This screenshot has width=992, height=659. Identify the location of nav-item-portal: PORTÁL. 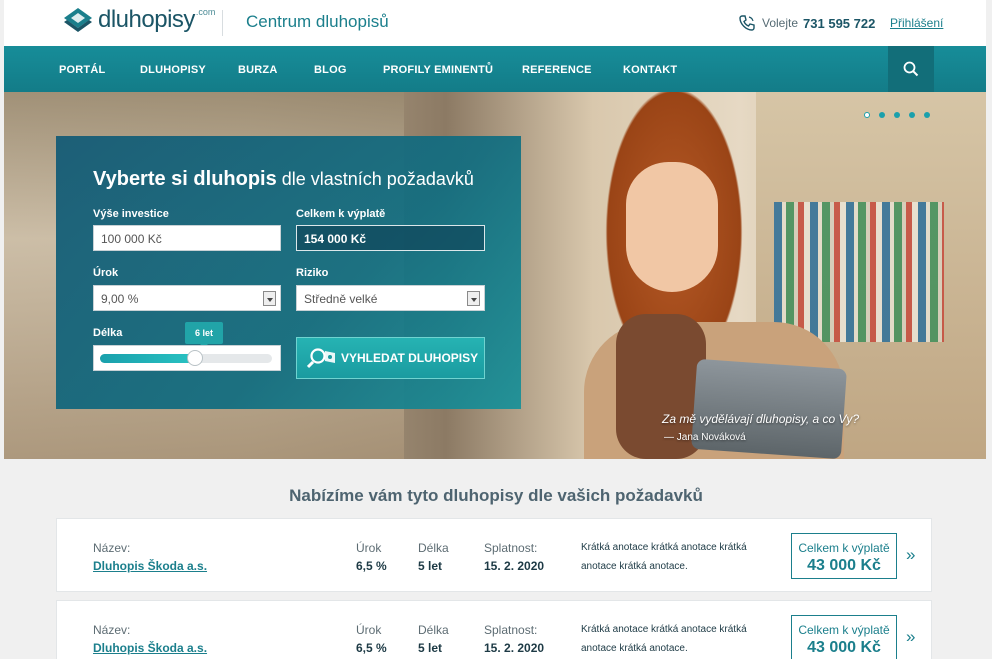
(82, 70).